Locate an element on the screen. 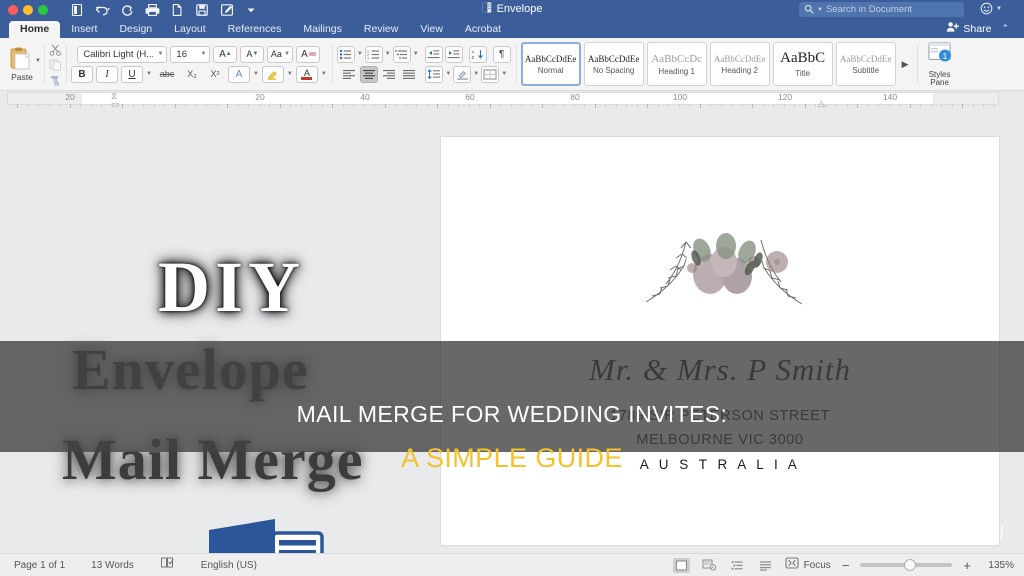 The width and height of the screenshot is (1024, 576). grow-font-button: A ▲ is located at coordinates (225, 54).